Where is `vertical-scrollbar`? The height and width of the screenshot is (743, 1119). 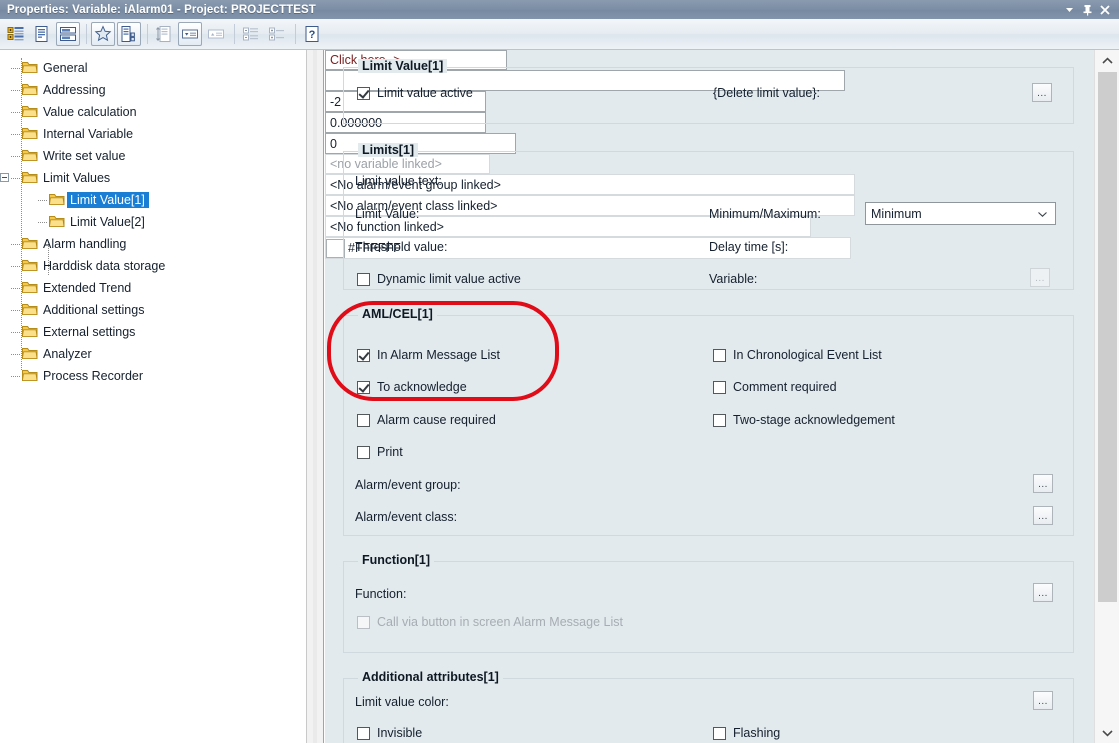
vertical-scrollbar is located at coordinates (1106, 396).